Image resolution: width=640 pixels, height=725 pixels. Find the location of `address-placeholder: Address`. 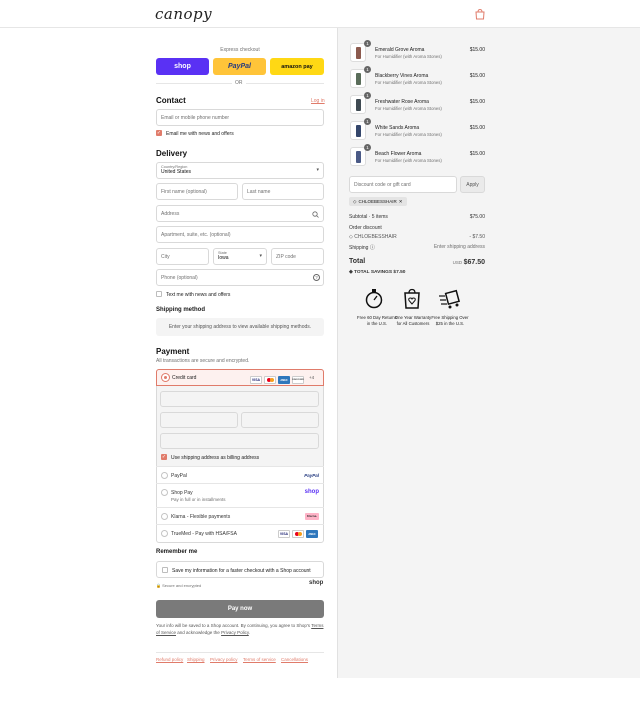

address-placeholder: Address is located at coordinates (170, 213).